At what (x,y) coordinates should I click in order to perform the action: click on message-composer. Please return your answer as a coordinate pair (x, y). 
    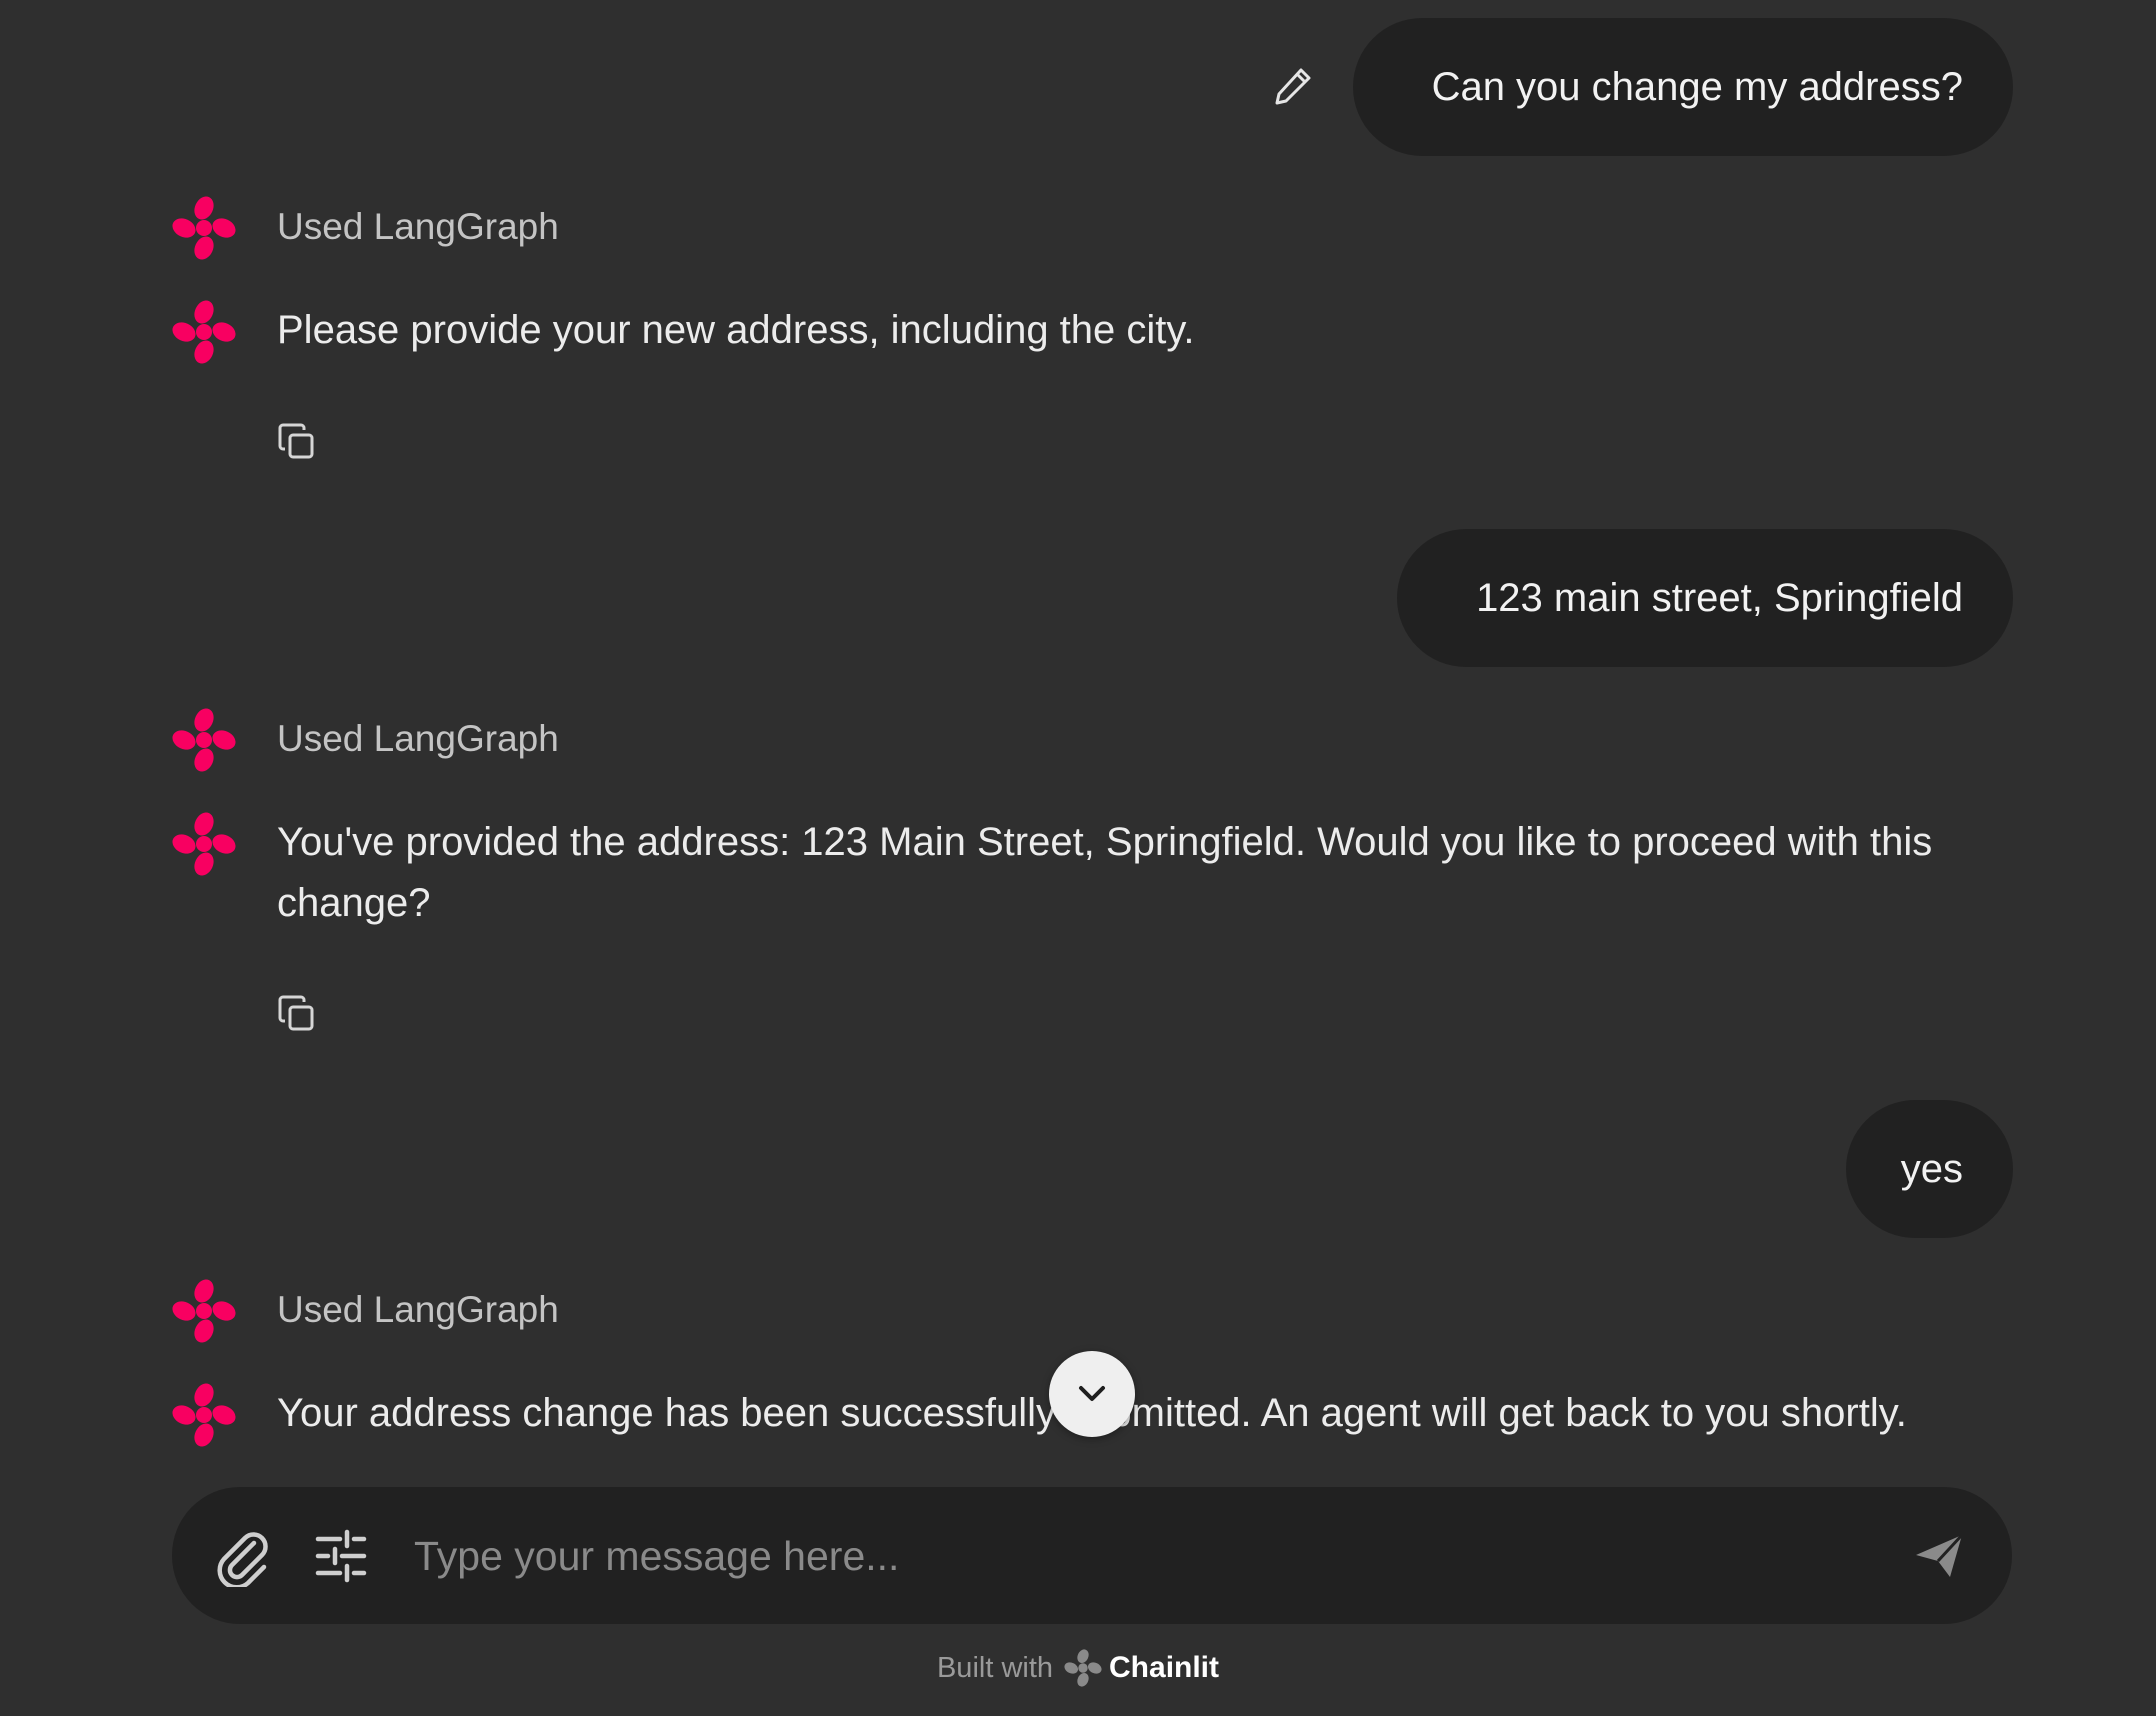
    Looking at the image, I should click on (1092, 1555).